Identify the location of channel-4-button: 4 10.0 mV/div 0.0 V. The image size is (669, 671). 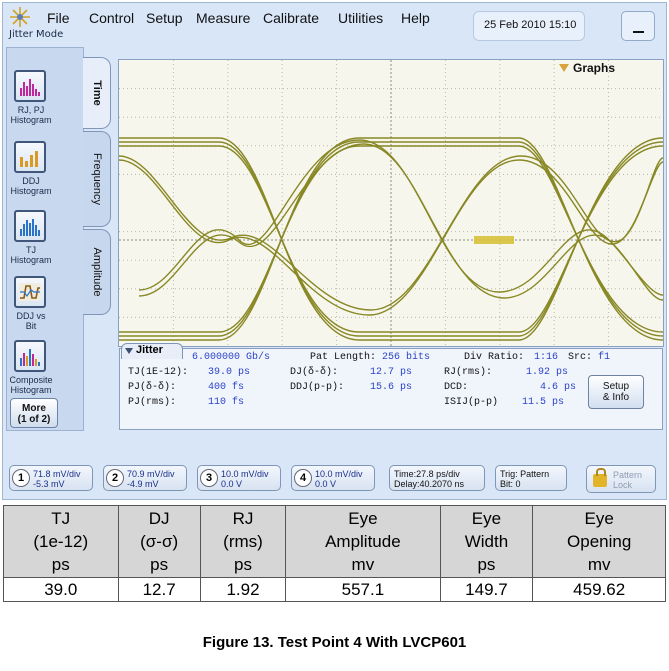
(333, 478).